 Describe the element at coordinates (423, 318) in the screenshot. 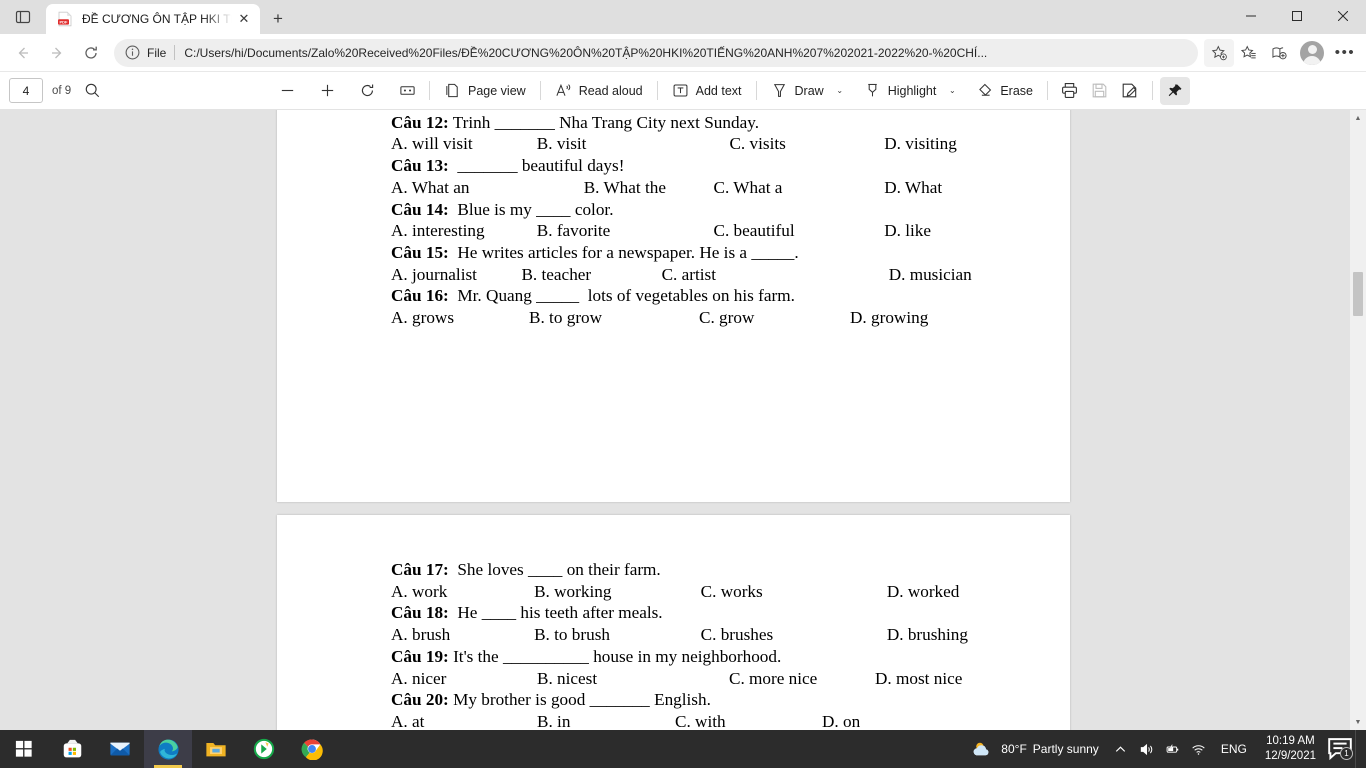

I see `answer-option: A. grows` at that location.